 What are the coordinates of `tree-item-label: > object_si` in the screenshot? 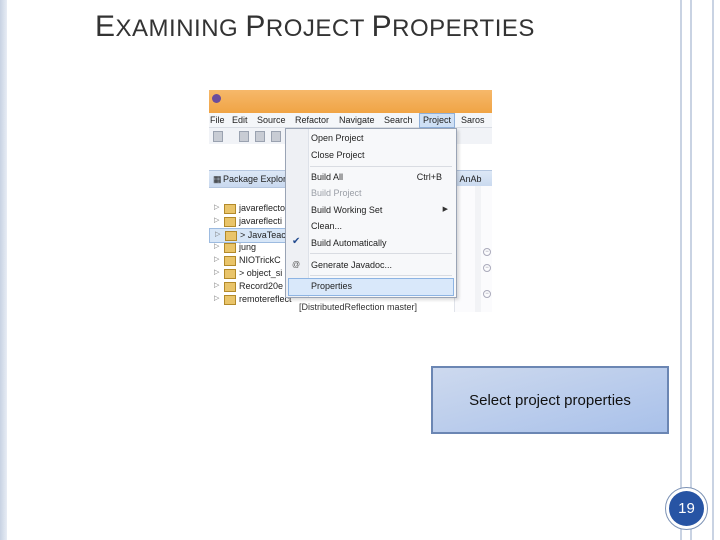 It's located at (261, 273).